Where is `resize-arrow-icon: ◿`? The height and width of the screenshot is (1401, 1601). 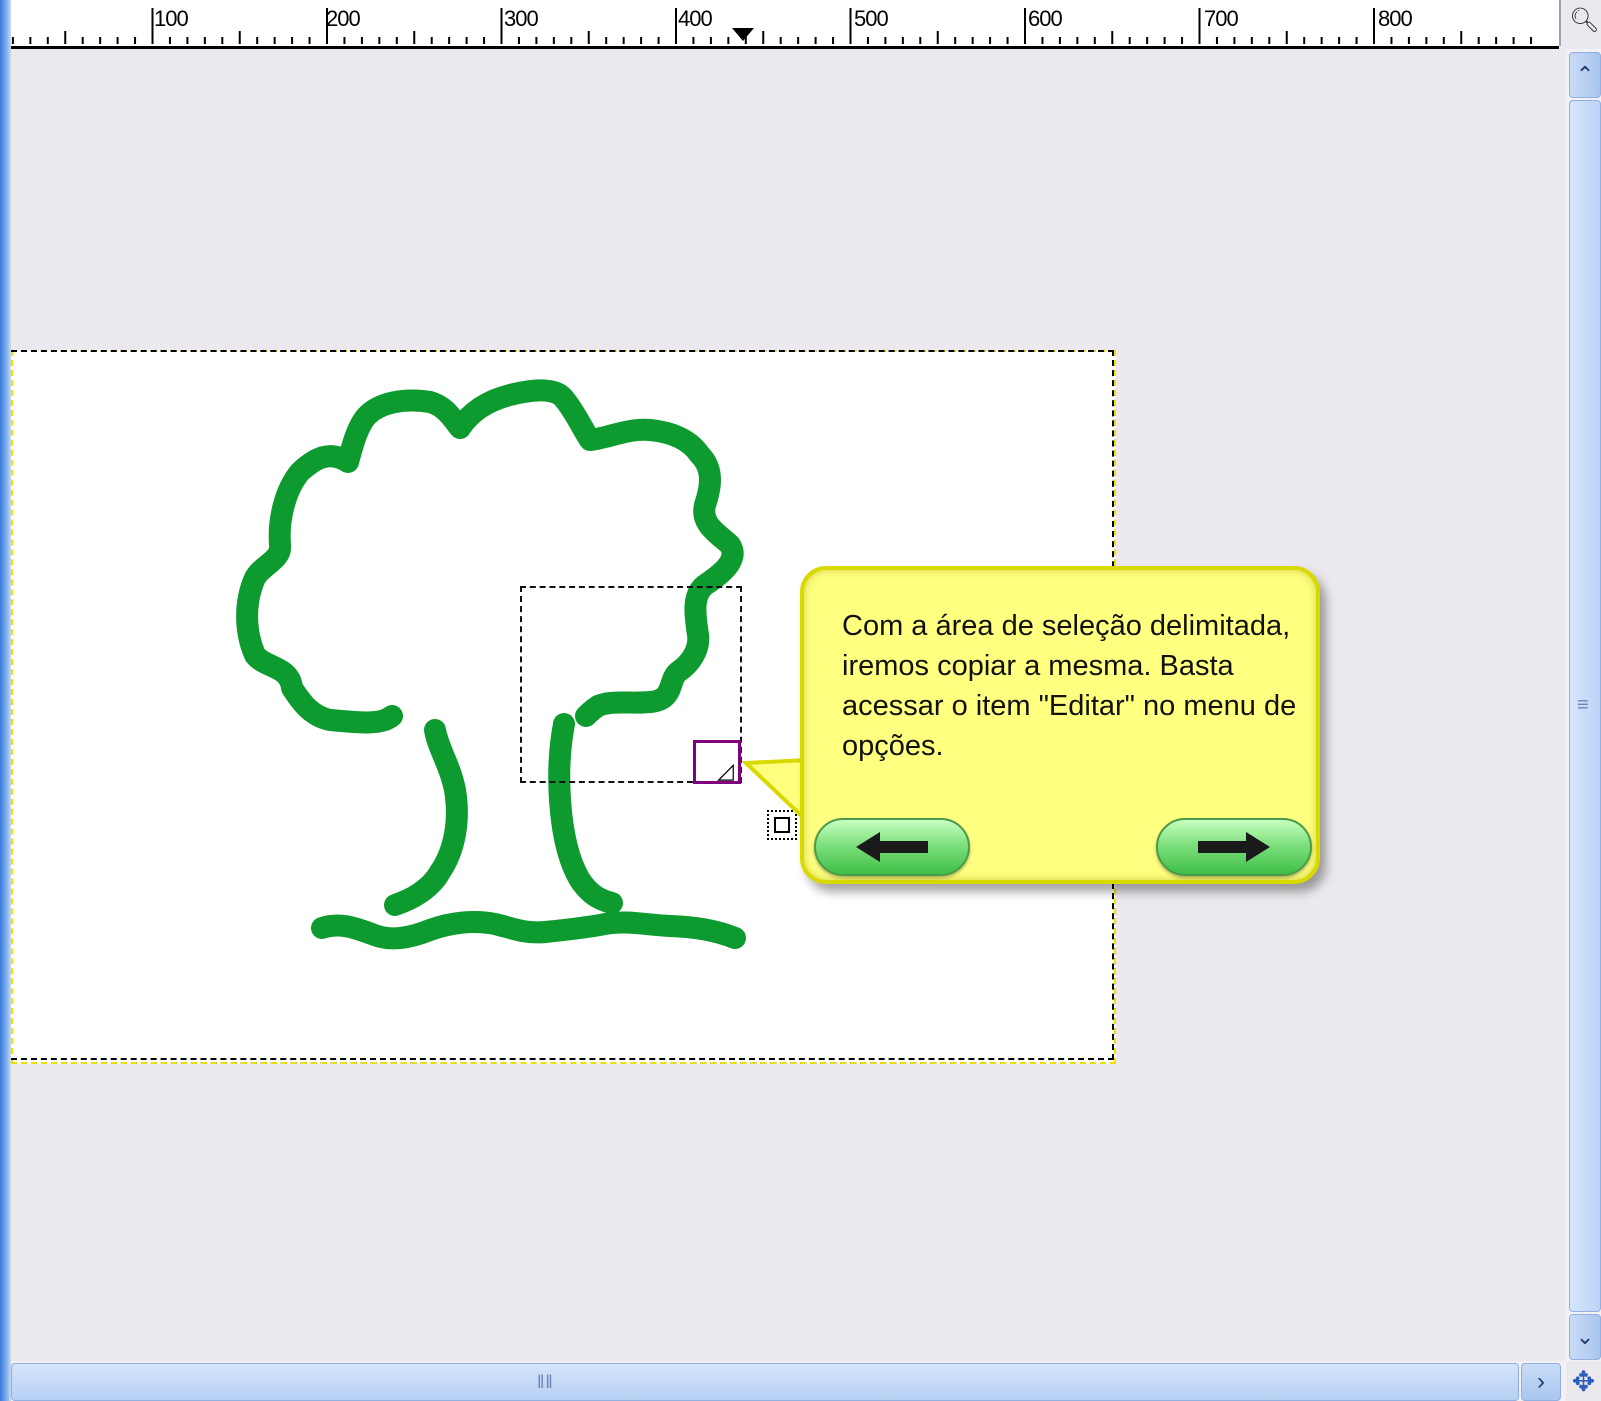 resize-arrow-icon: ◿ is located at coordinates (725, 770).